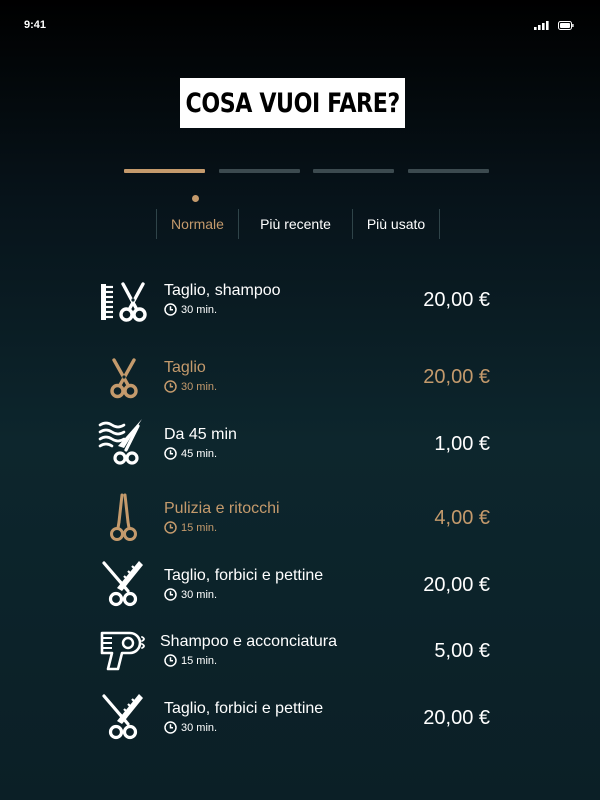  I want to click on service-duration-text: 45 min., so click(199, 453).